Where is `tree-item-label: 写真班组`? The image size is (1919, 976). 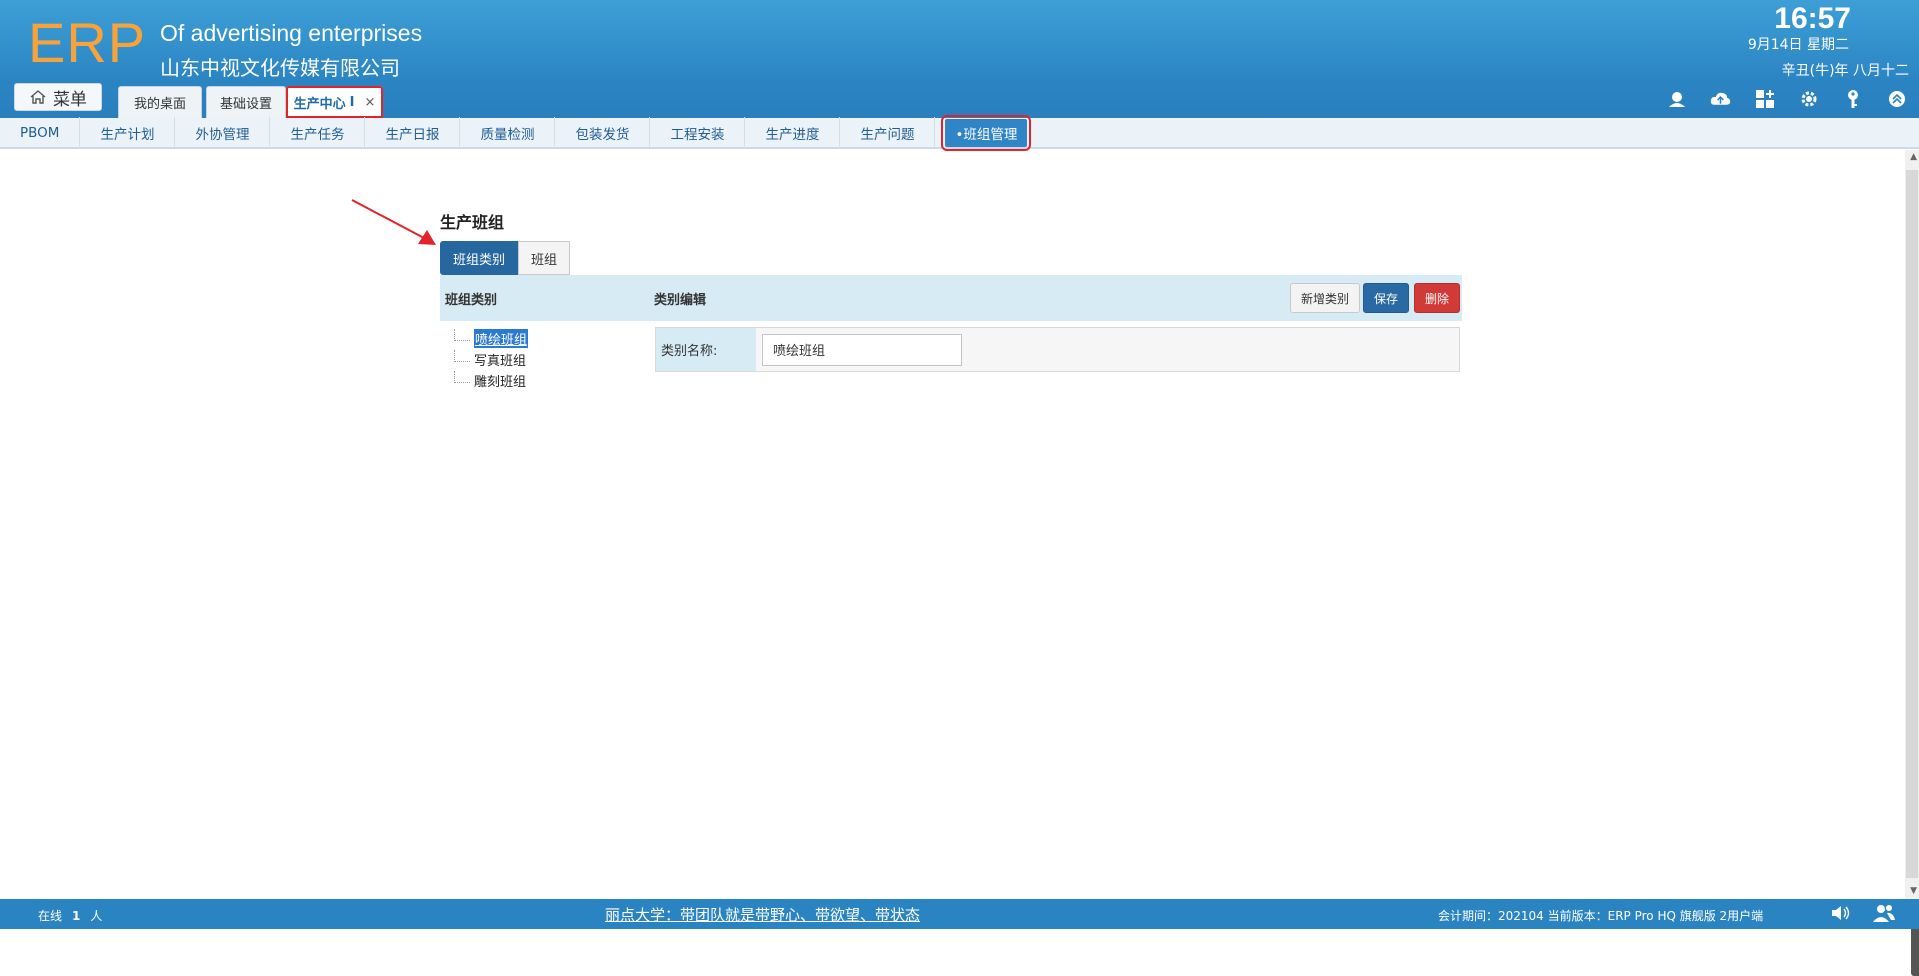
tree-item-label: 写真班组 is located at coordinates (500, 361).